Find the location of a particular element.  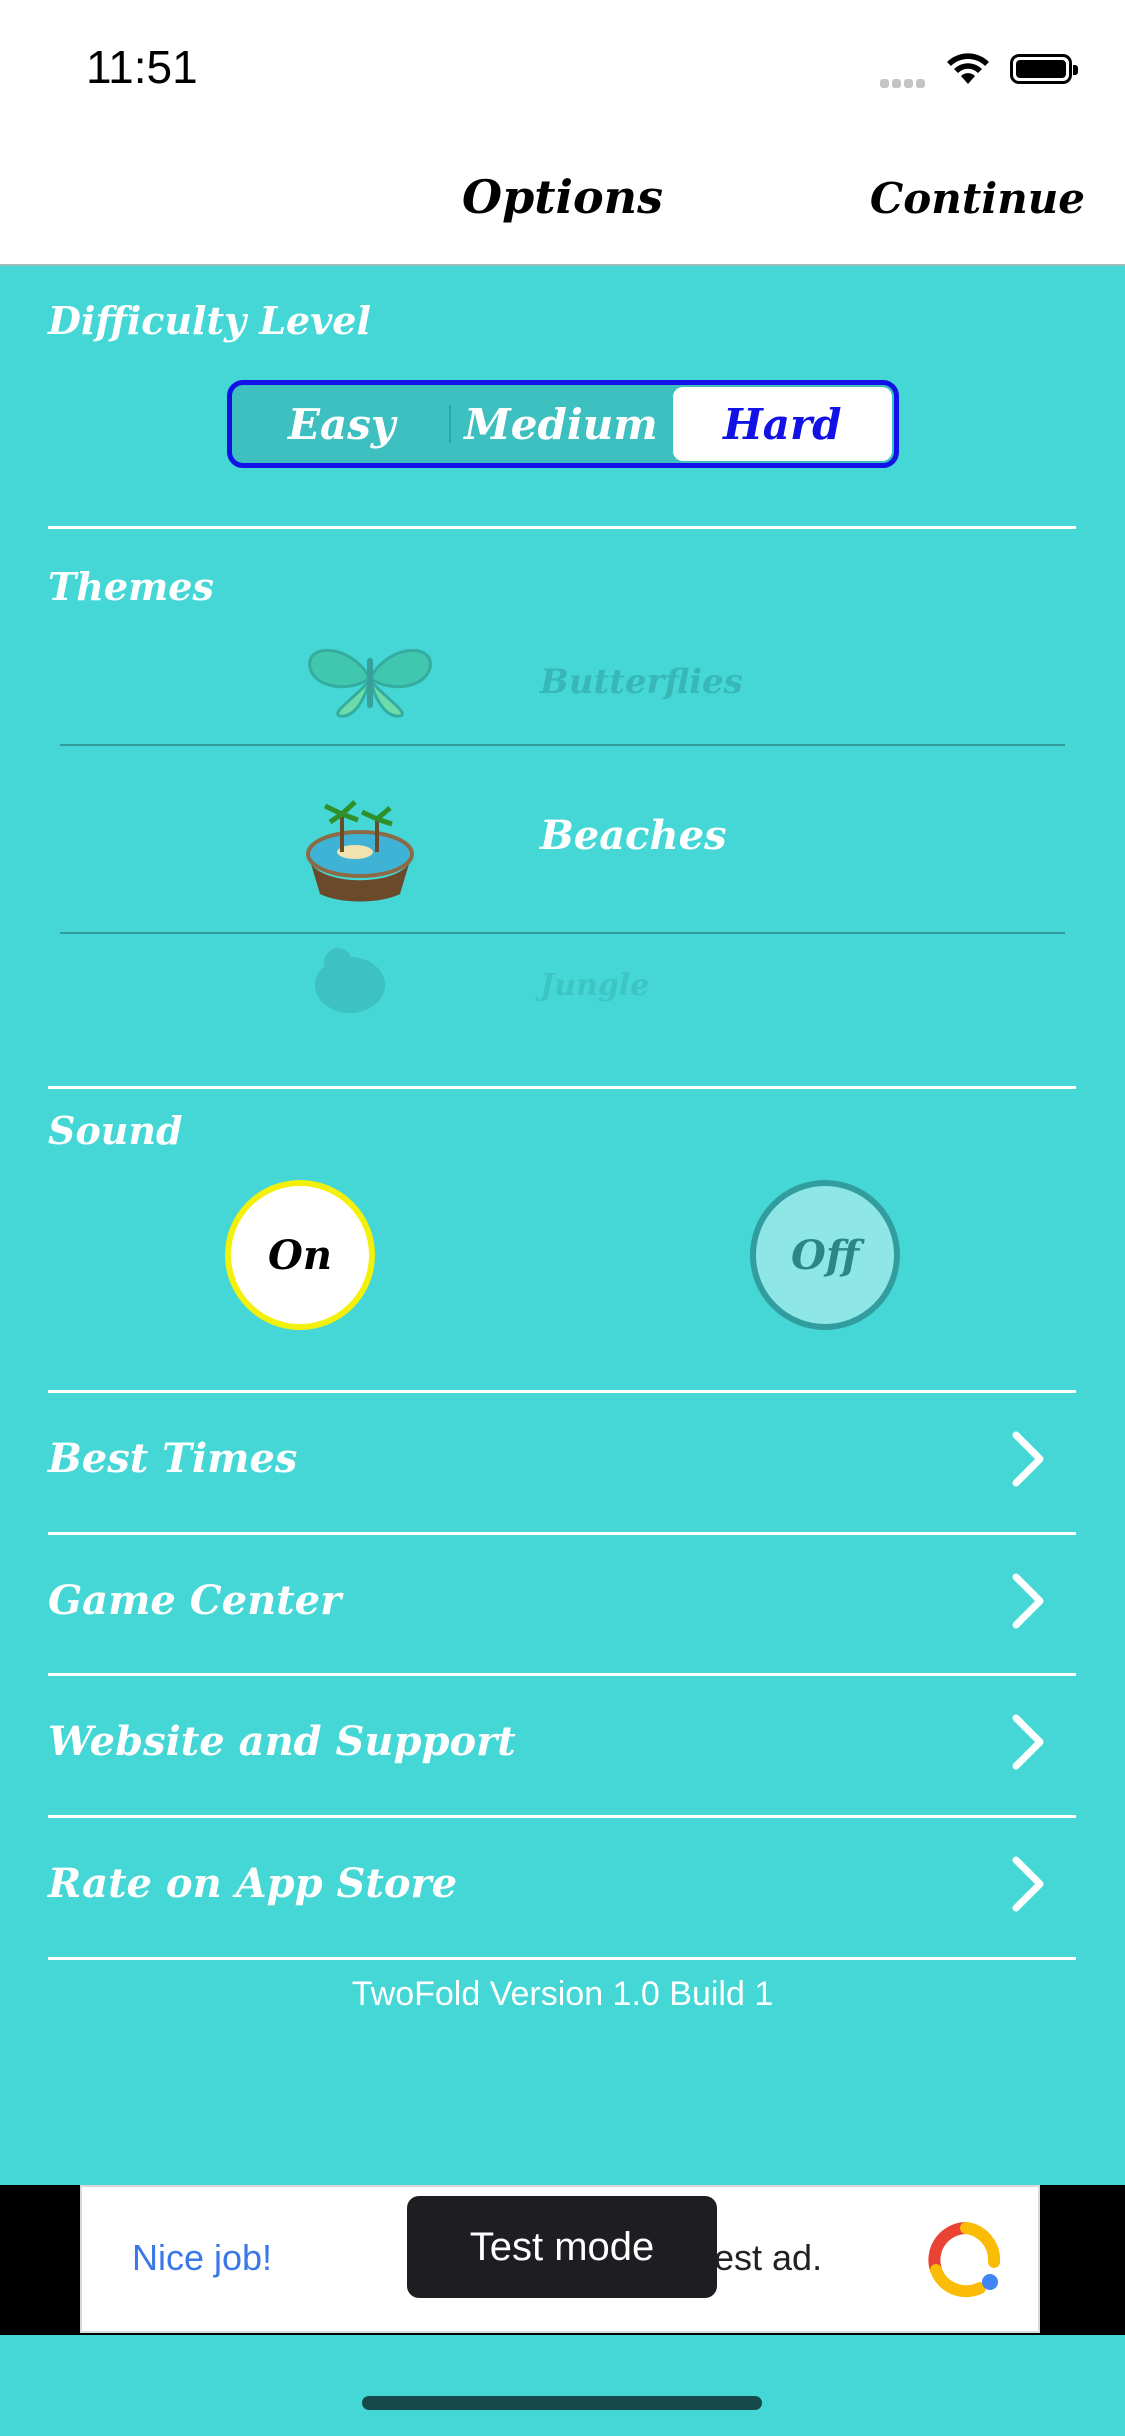

sound-off-button: Off is located at coordinates (825, 1255).